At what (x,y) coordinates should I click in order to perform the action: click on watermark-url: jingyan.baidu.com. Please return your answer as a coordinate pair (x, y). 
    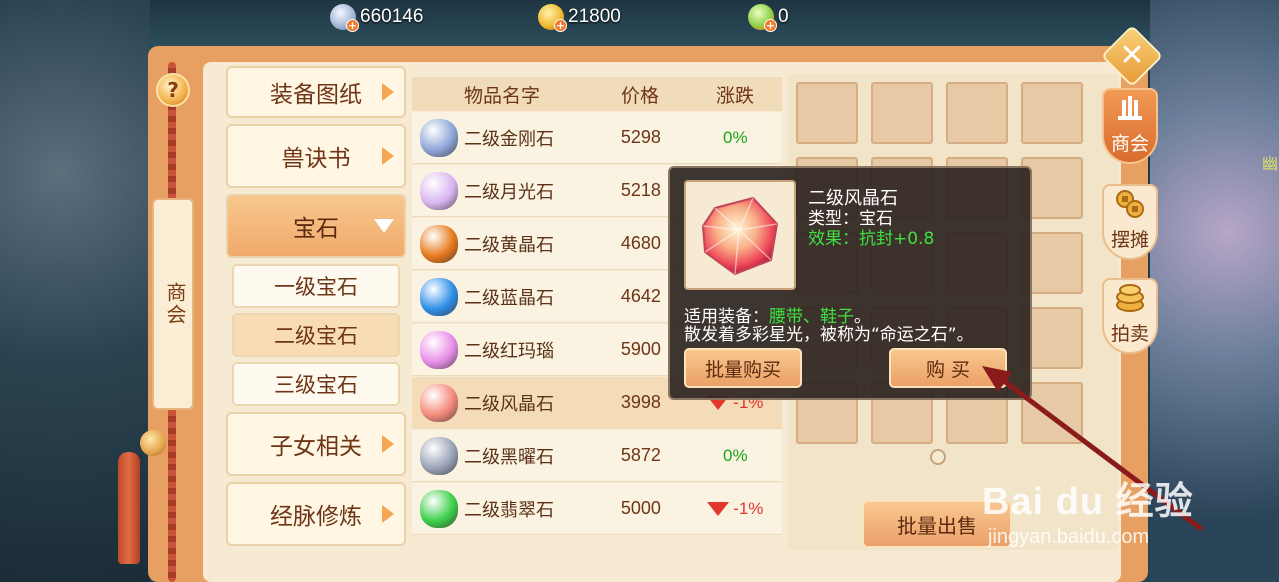
    Looking at the image, I should click on (1069, 537).